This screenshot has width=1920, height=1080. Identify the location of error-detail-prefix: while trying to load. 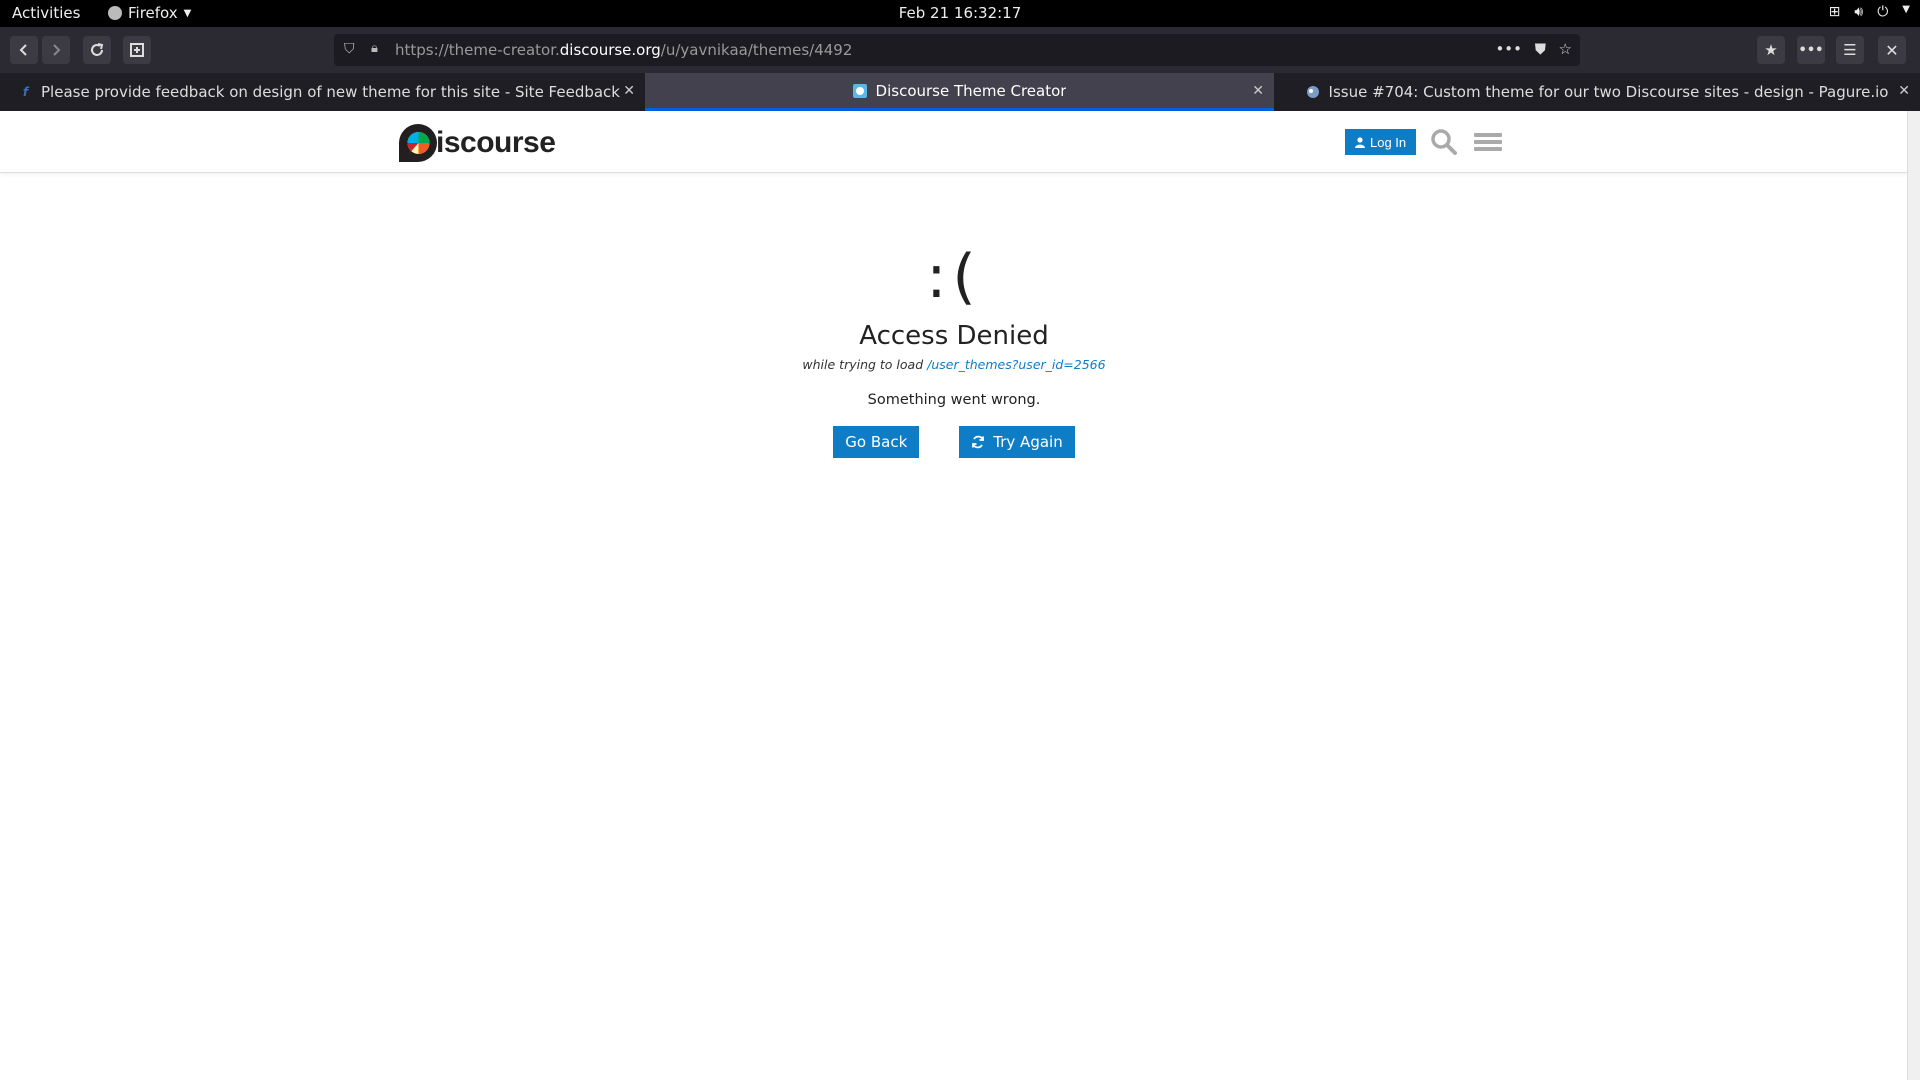
(863, 364).